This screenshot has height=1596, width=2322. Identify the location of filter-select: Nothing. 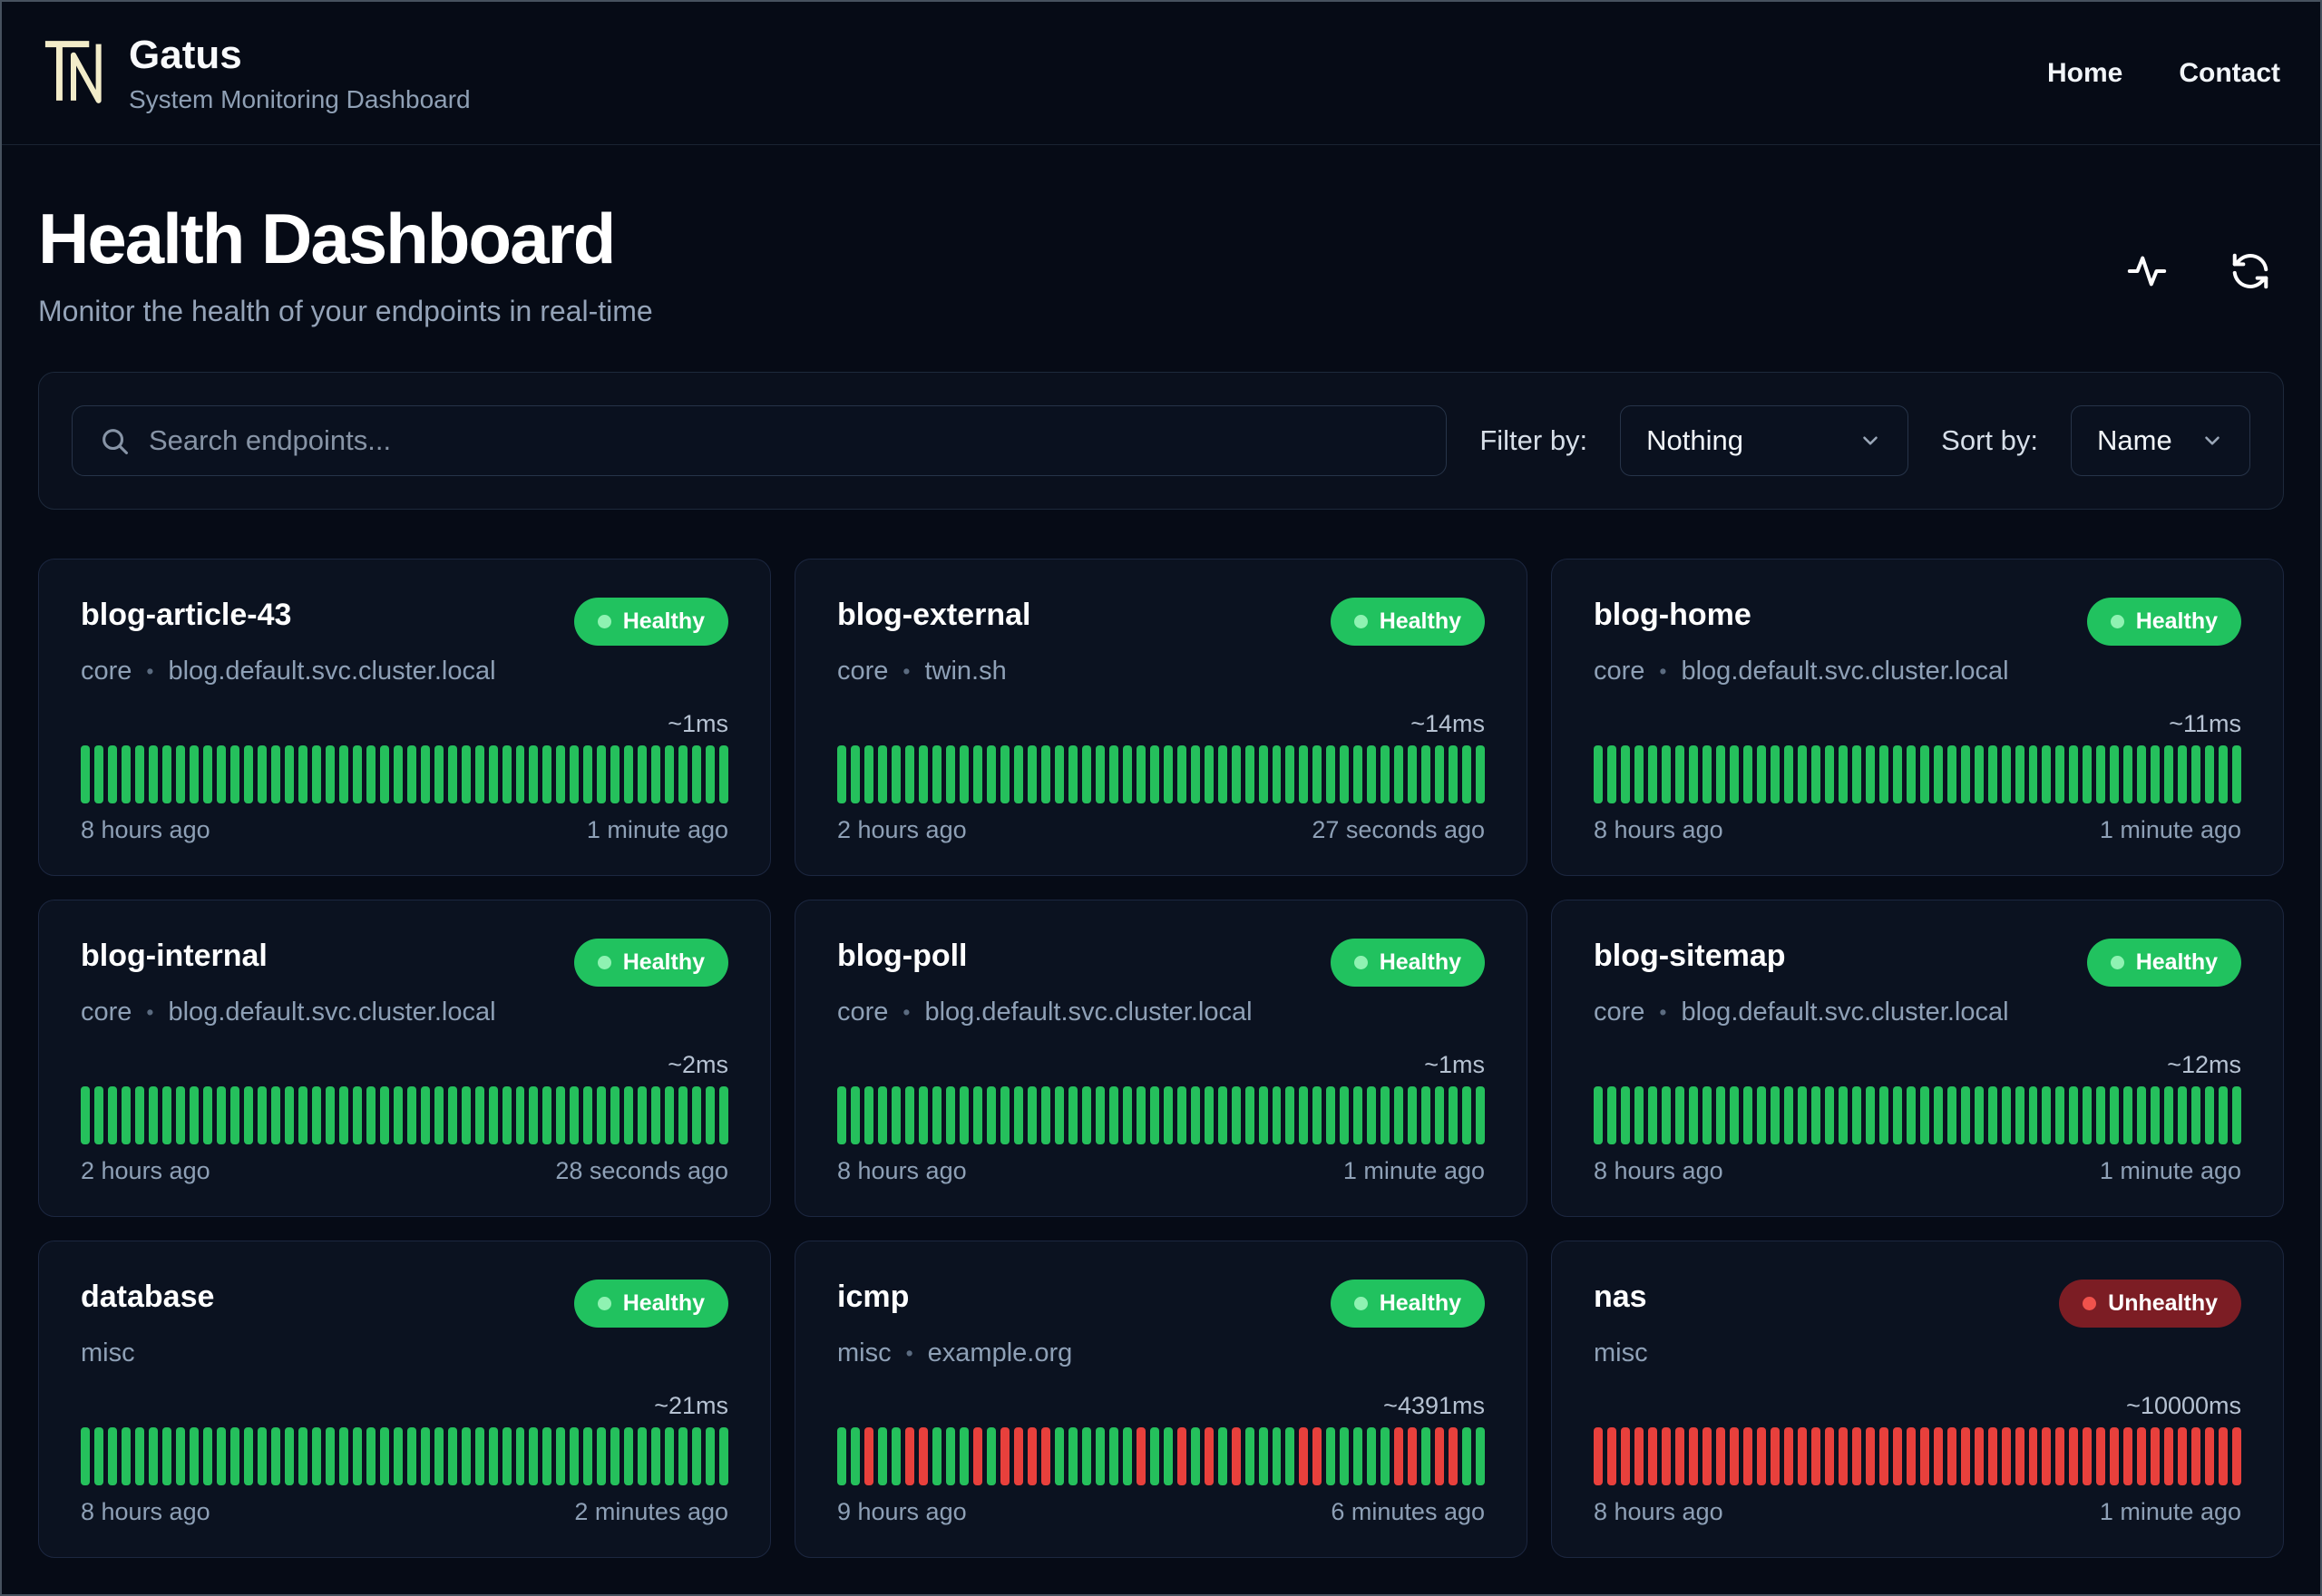
(1764, 440).